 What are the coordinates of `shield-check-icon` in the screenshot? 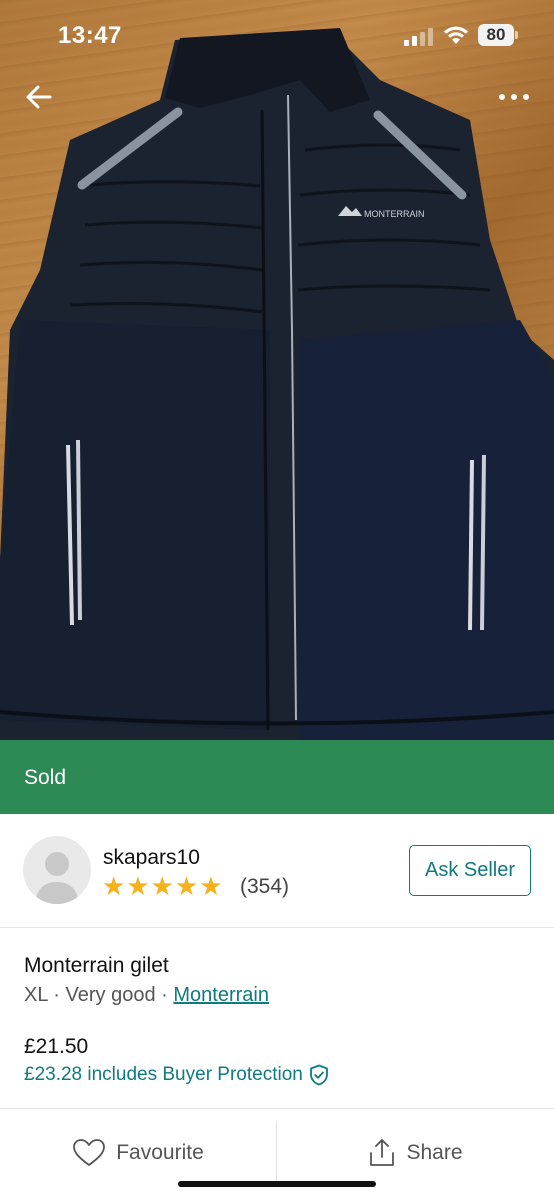 It's located at (318, 1075).